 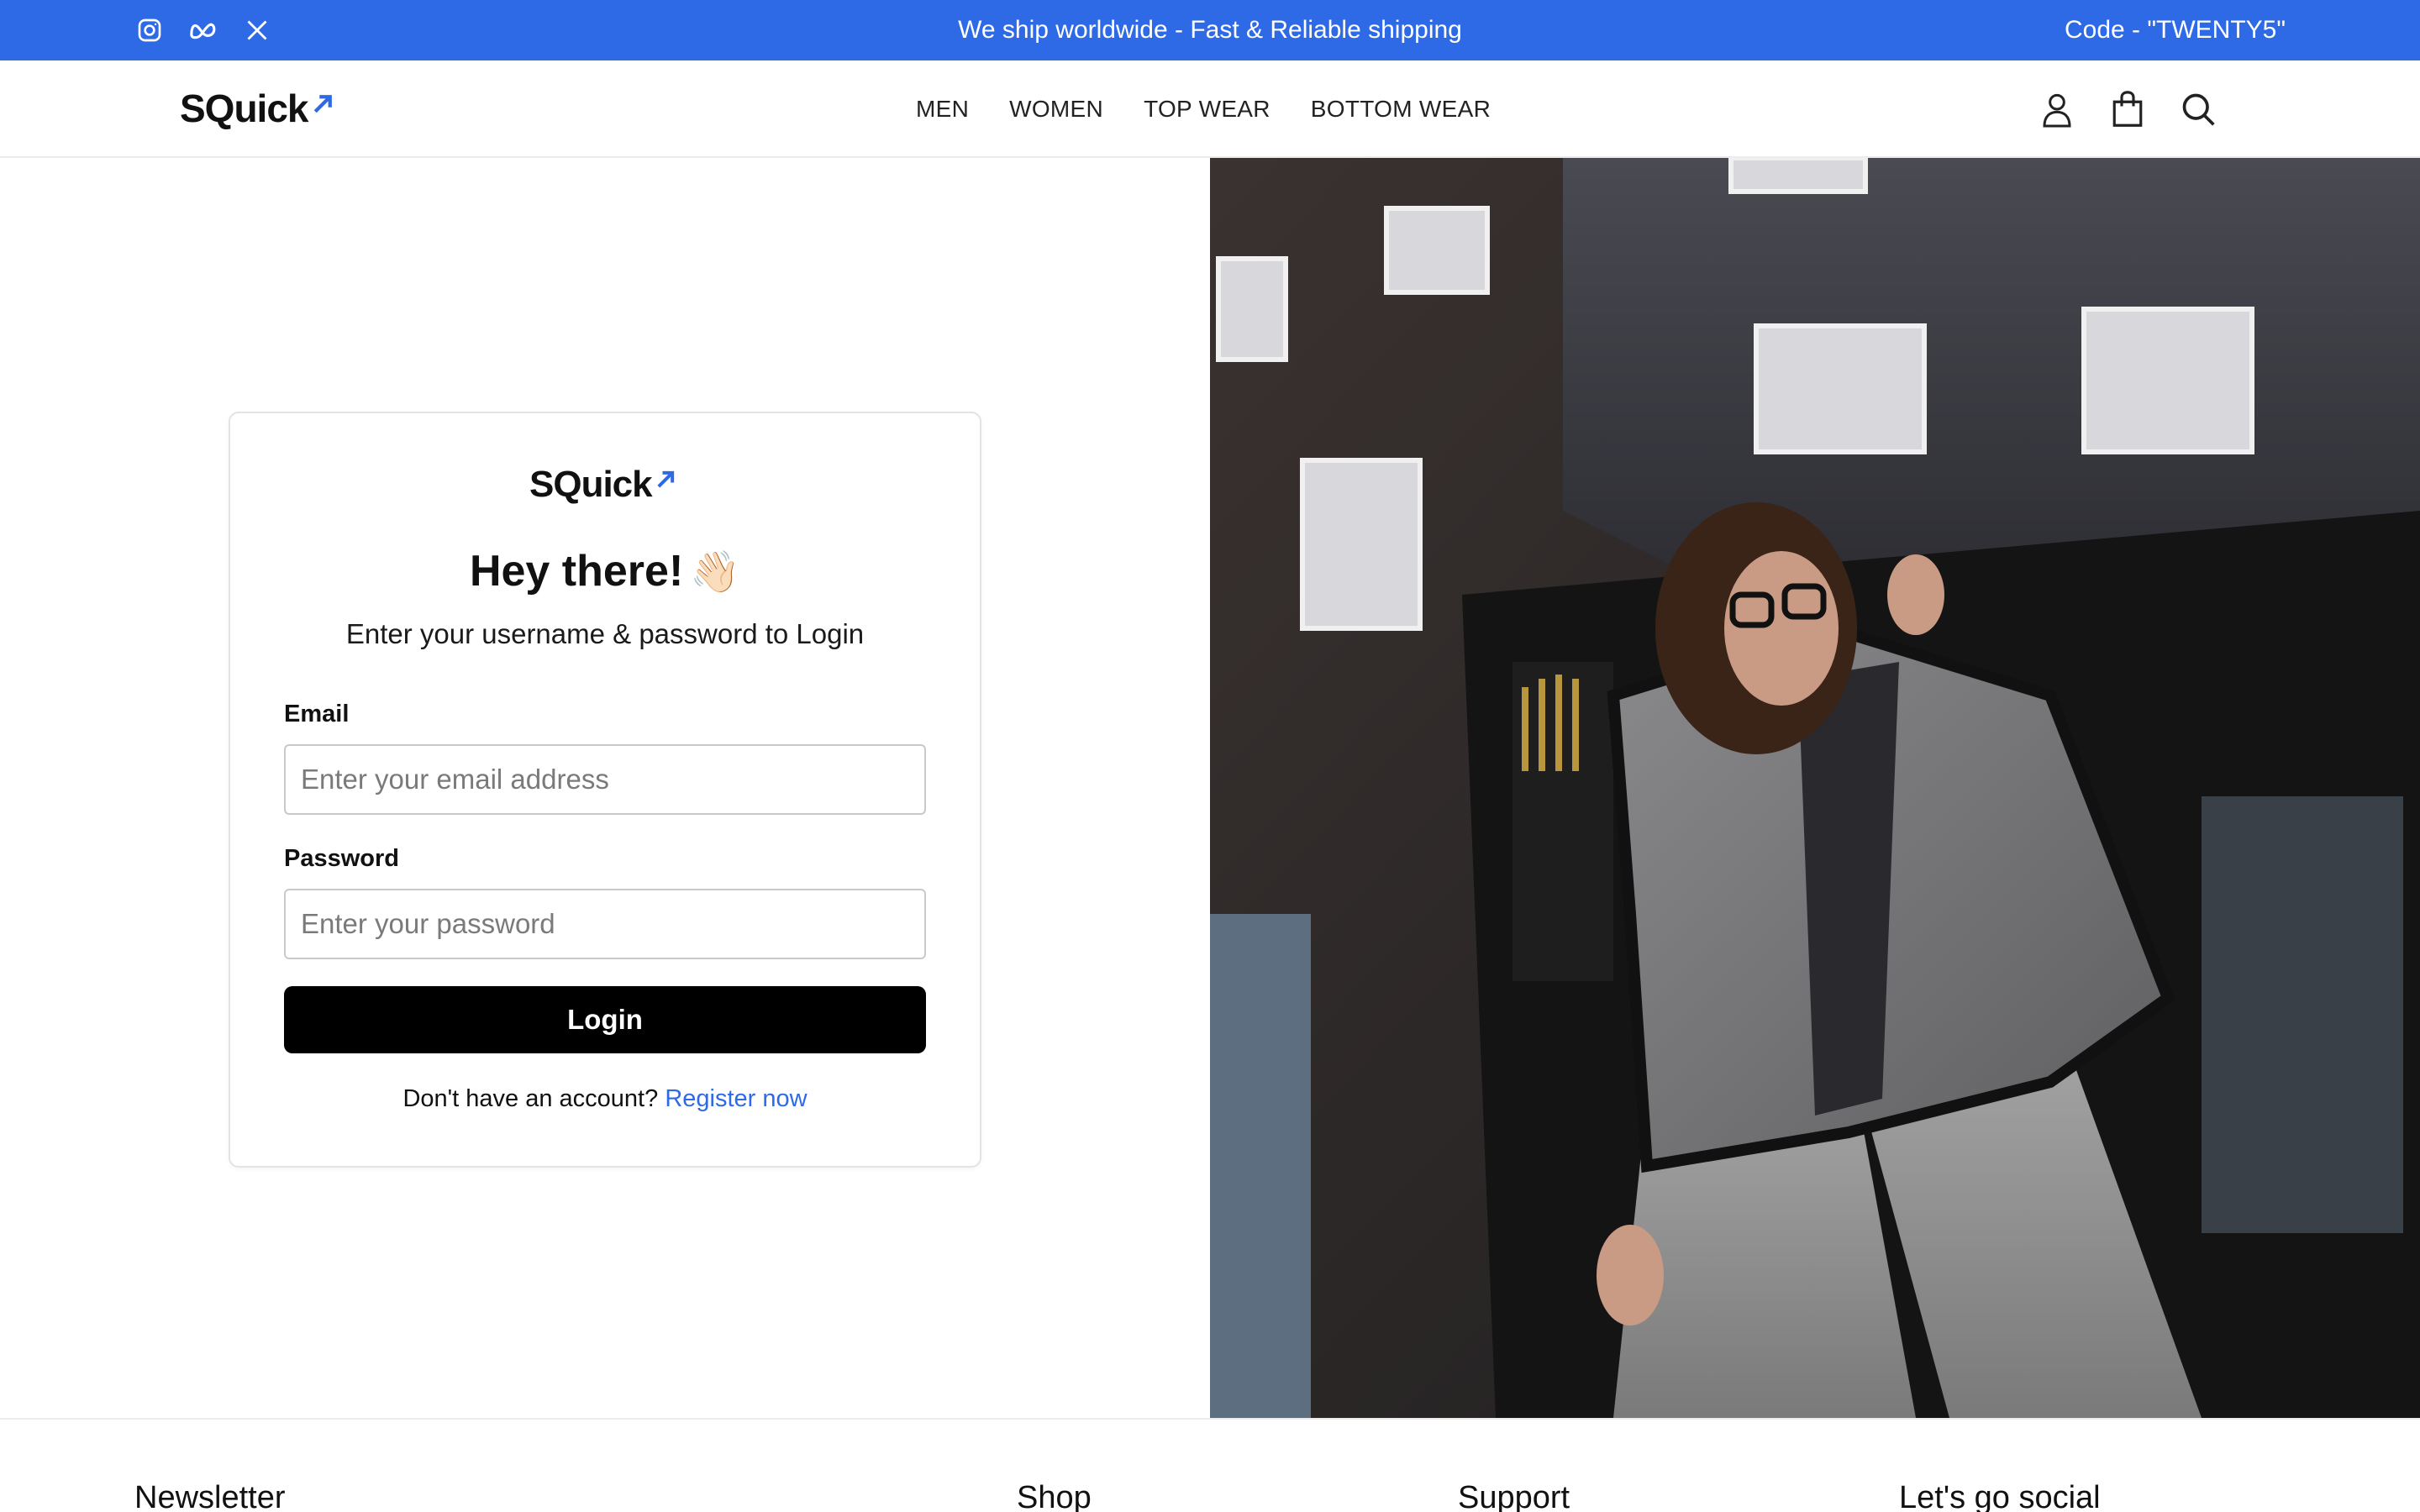 What do you see at coordinates (244, 108) in the screenshot?
I see `logo-text: SQuick` at bounding box center [244, 108].